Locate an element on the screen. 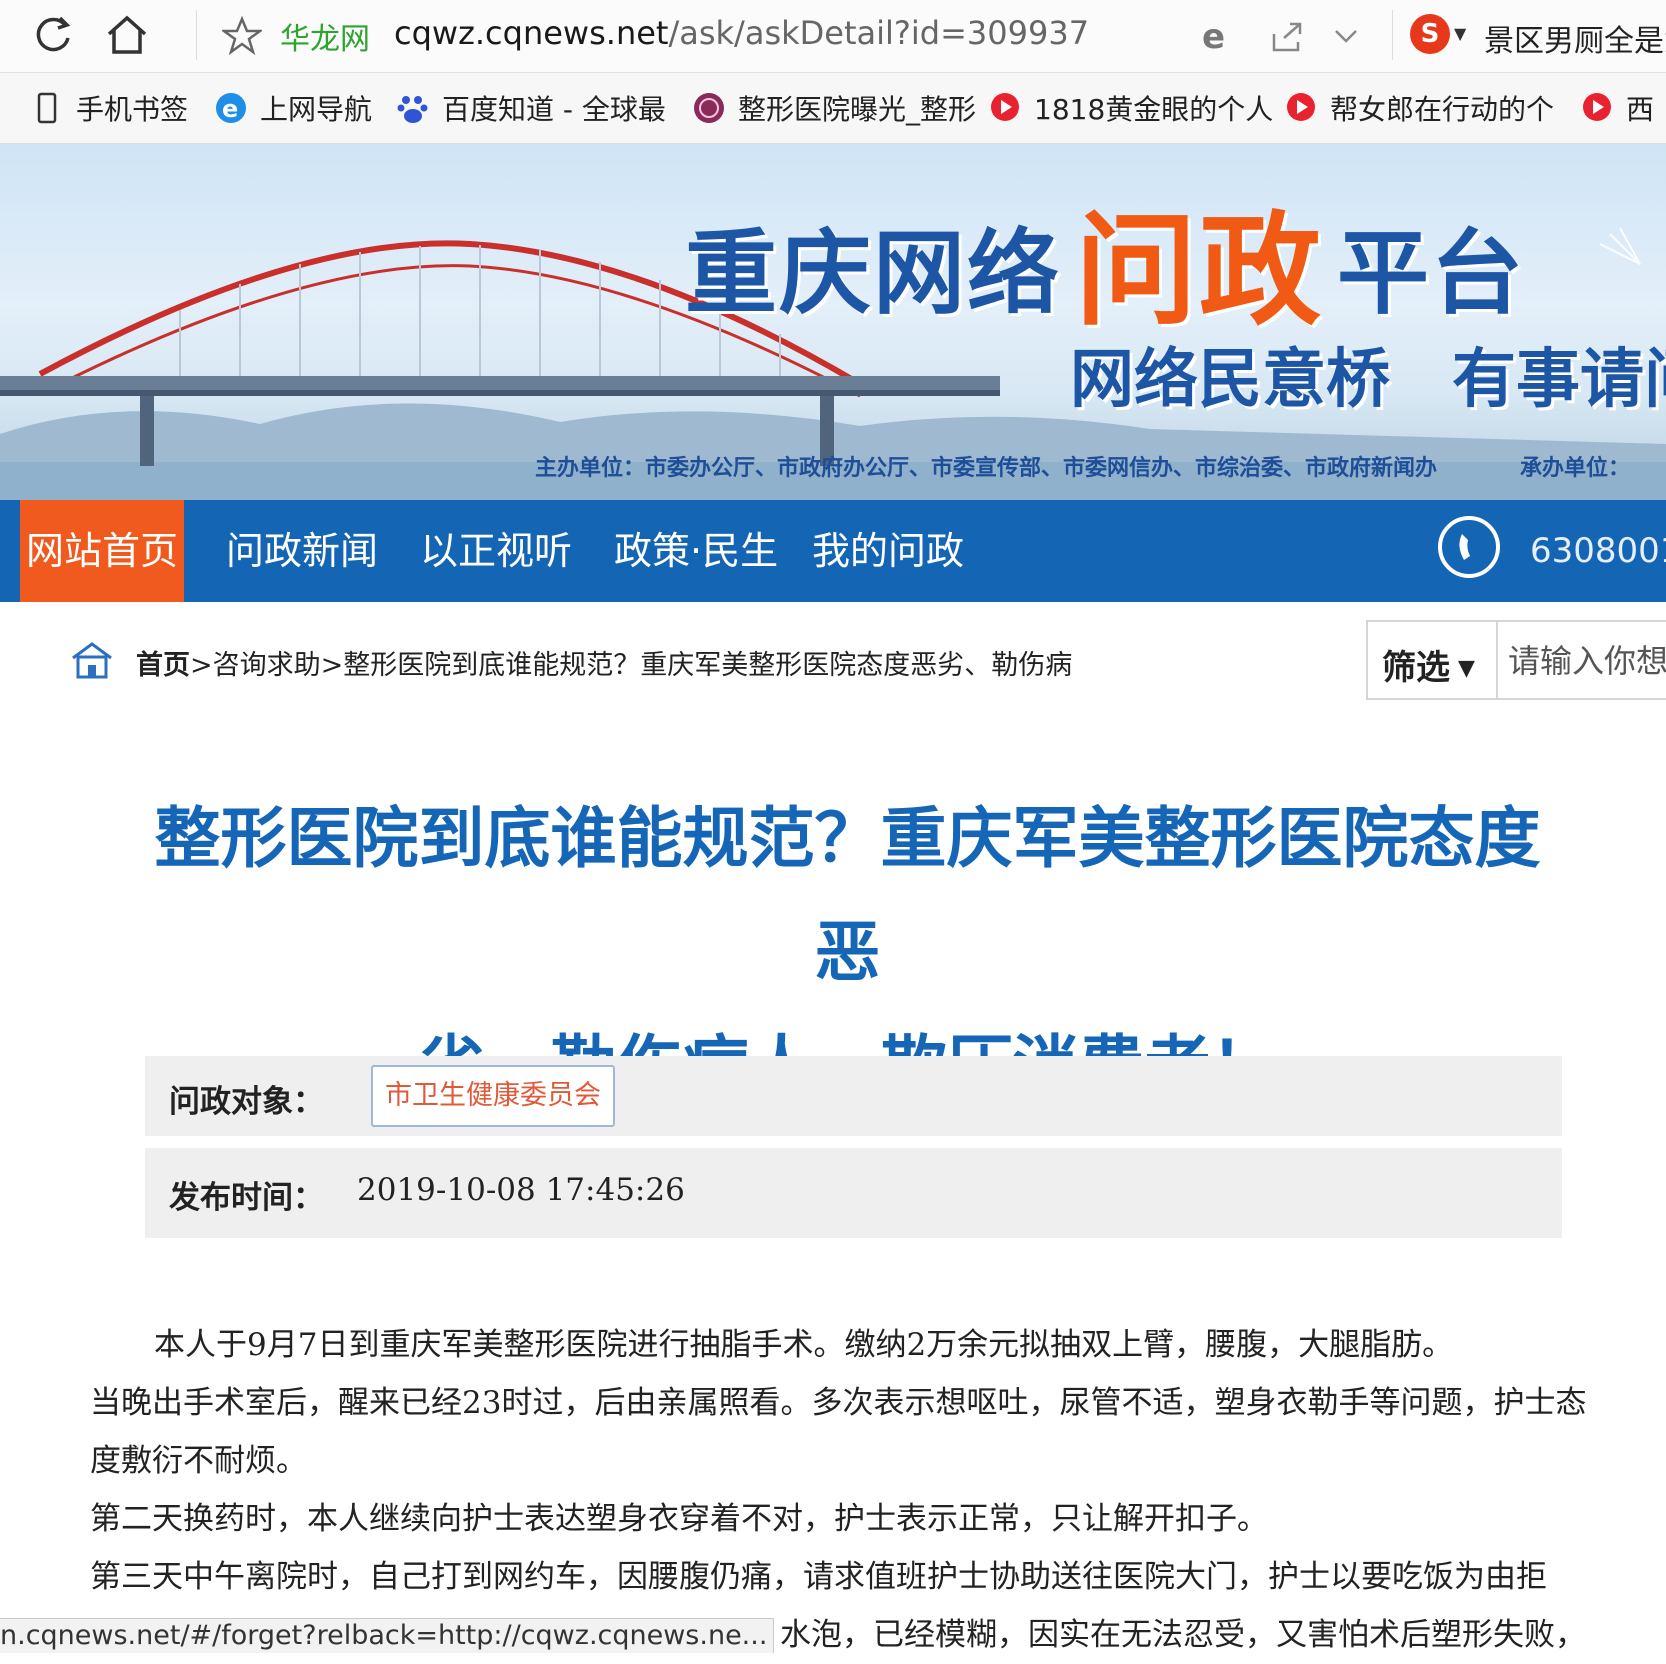  meta-time-label: 发布时间： is located at coordinates (246, 1198).